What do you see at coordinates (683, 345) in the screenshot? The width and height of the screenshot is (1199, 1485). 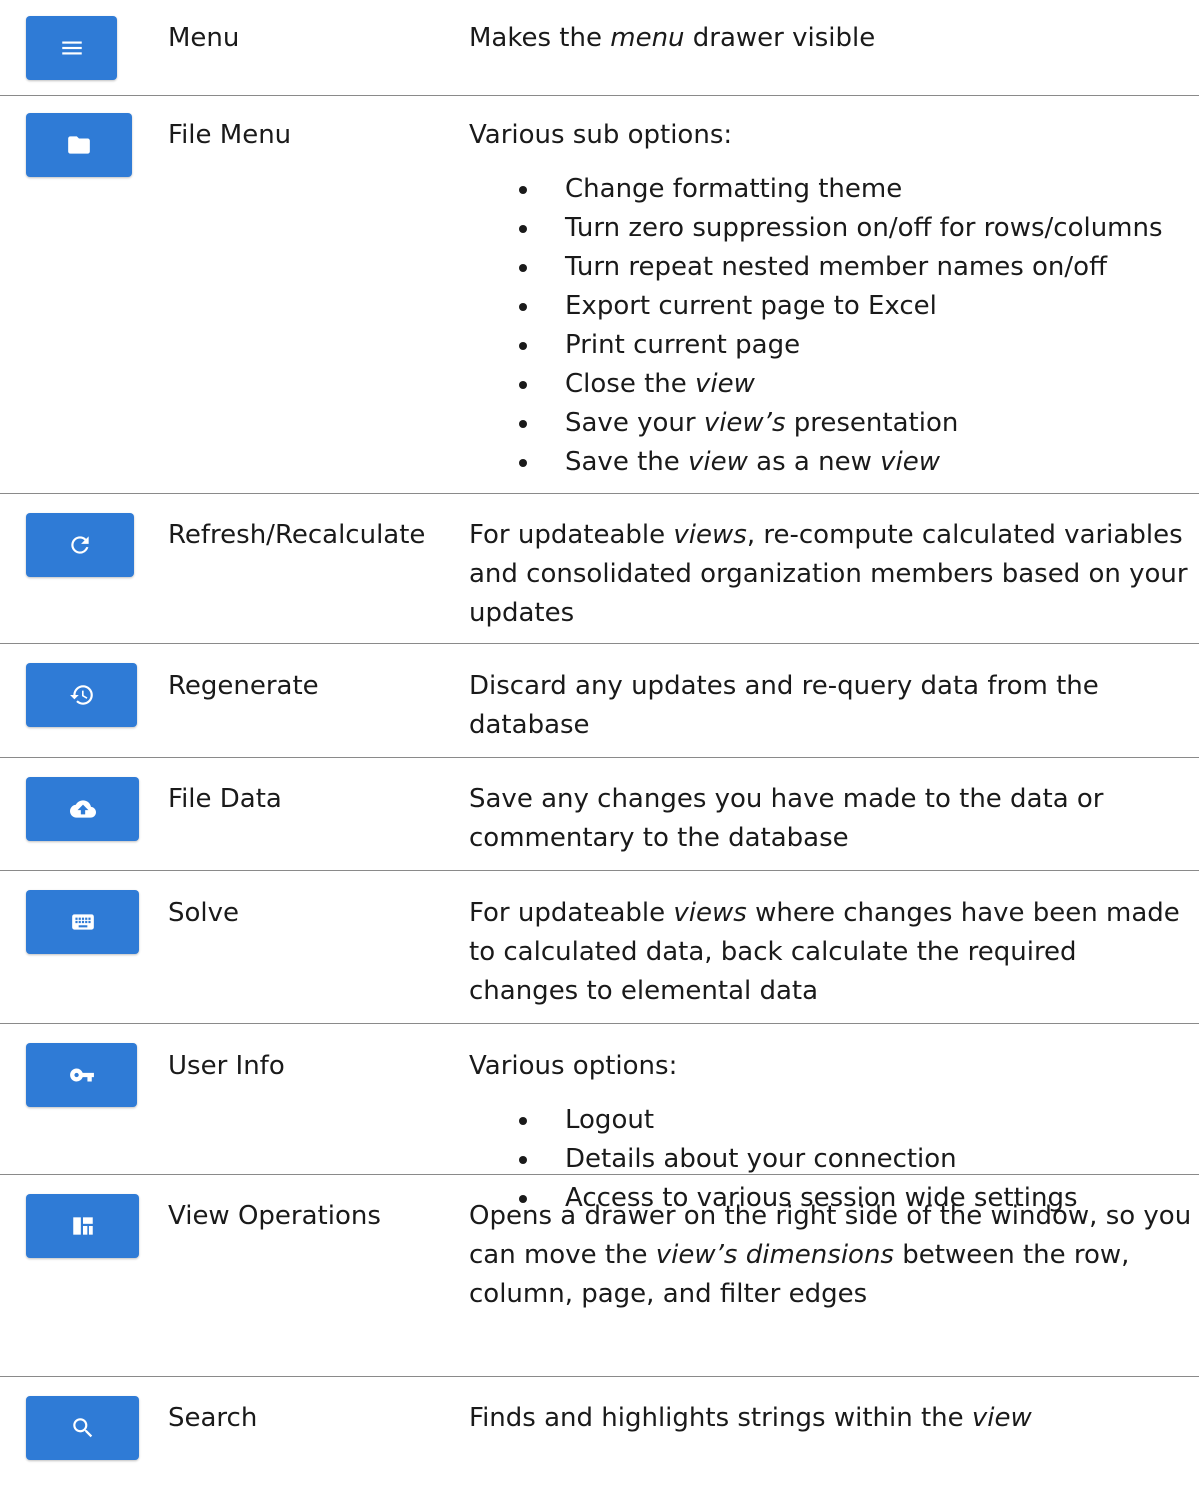 I see `text-segment: Print current page` at bounding box center [683, 345].